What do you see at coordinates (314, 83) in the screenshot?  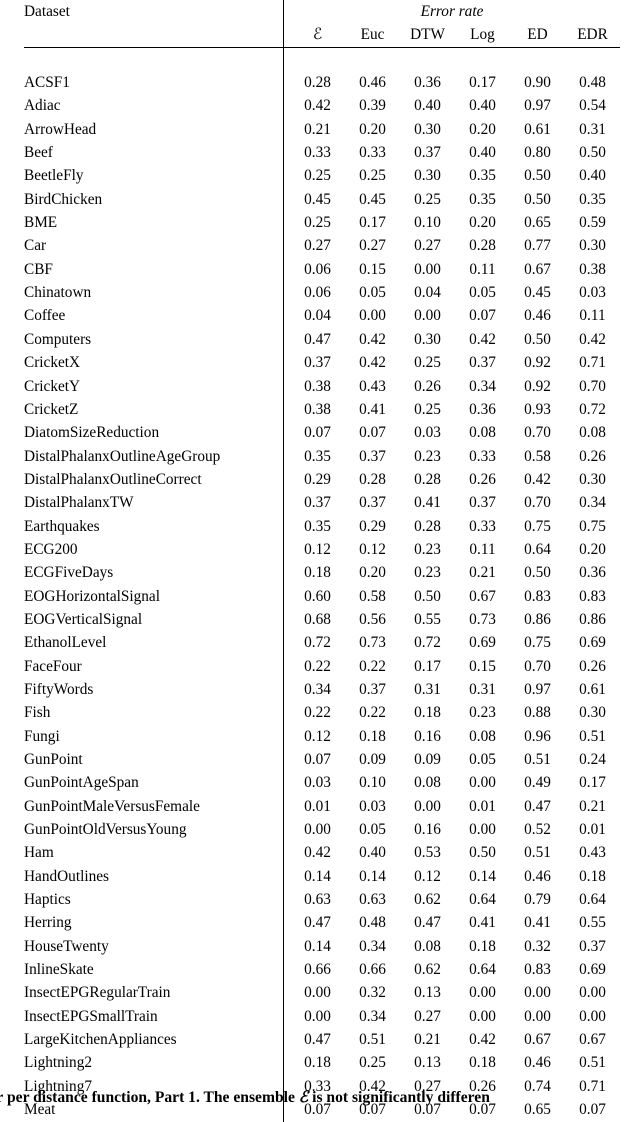 I see `value-cell: 0.28` at bounding box center [314, 83].